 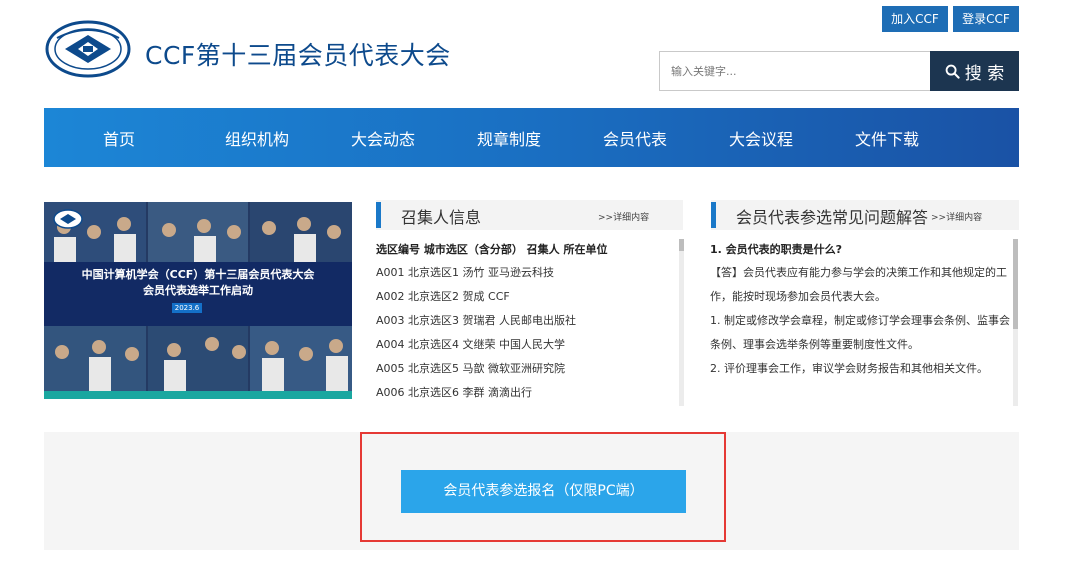 What do you see at coordinates (623, 216) in the screenshot?
I see `convener-more-link: >>详细内容` at bounding box center [623, 216].